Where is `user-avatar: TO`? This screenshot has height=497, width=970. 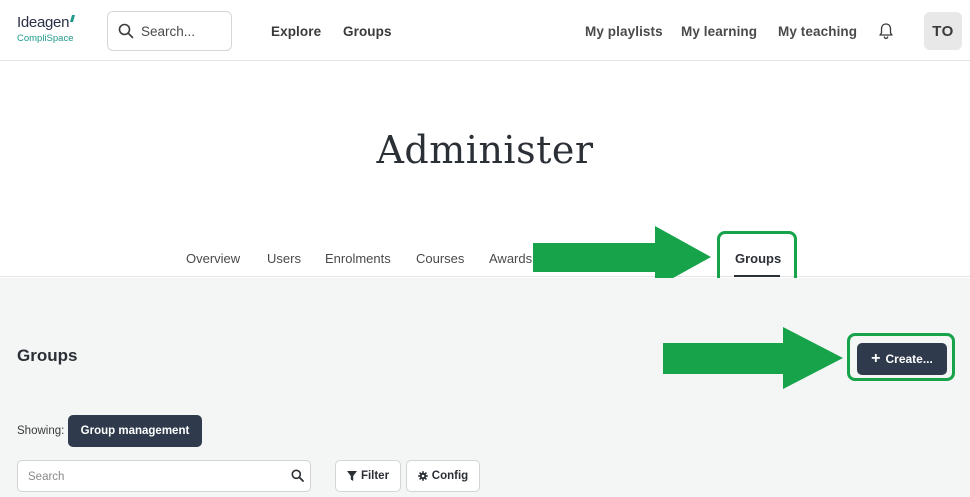 user-avatar: TO is located at coordinates (943, 31).